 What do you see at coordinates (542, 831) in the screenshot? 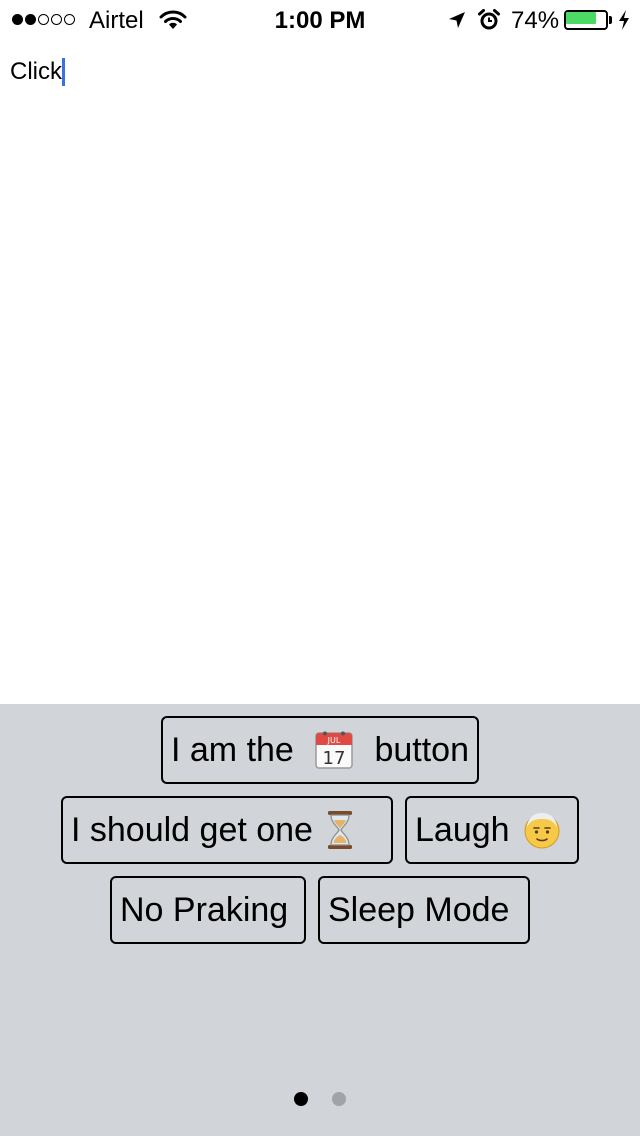
I see `face-icon` at bounding box center [542, 831].